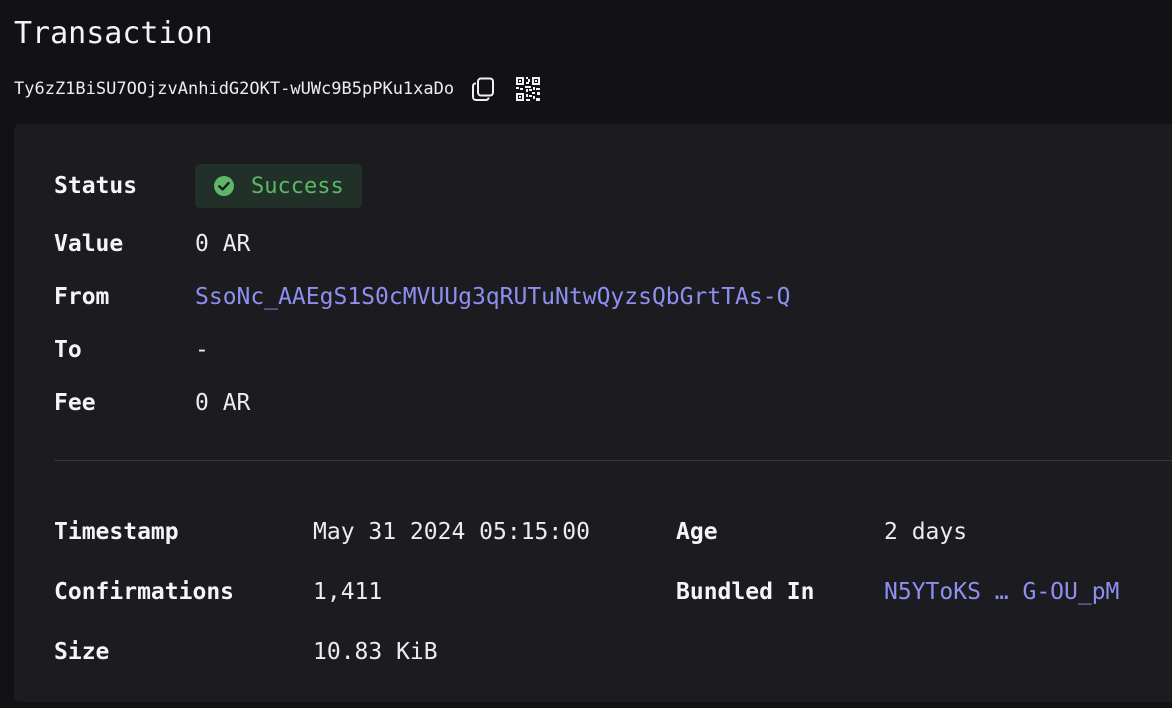  I want to click on value-amount: 0 AR, so click(223, 244).